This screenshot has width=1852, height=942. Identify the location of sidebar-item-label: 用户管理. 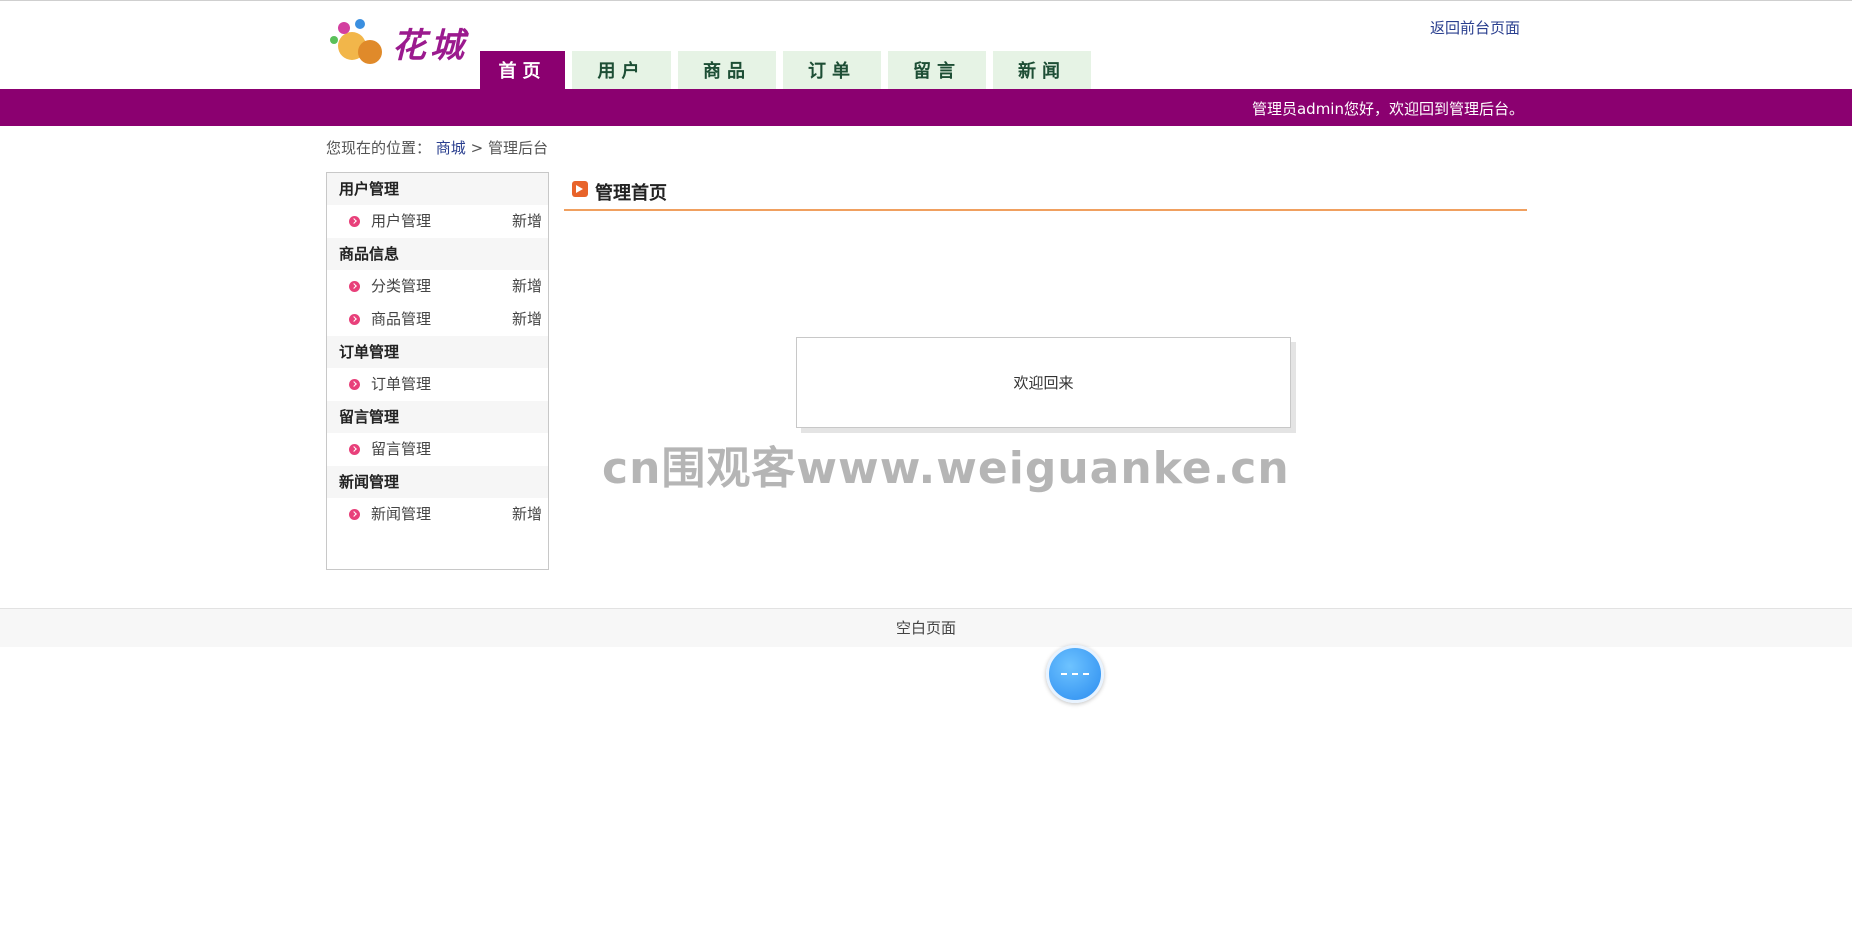
(401, 221).